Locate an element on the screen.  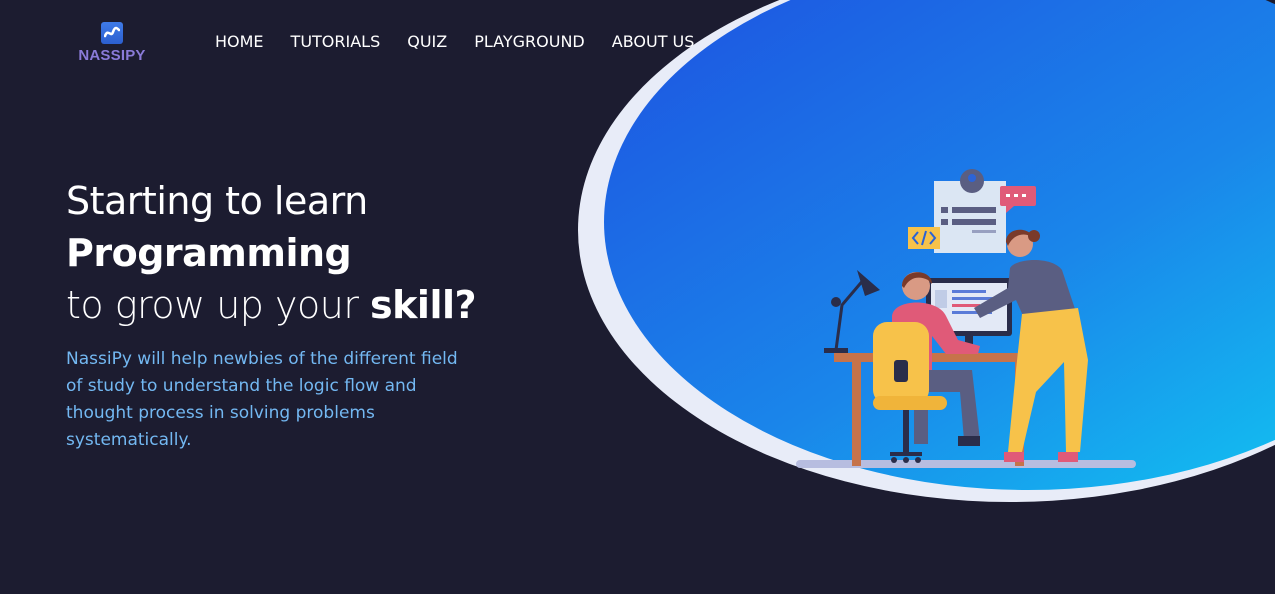
user-icon is located at coordinates (972, 178).